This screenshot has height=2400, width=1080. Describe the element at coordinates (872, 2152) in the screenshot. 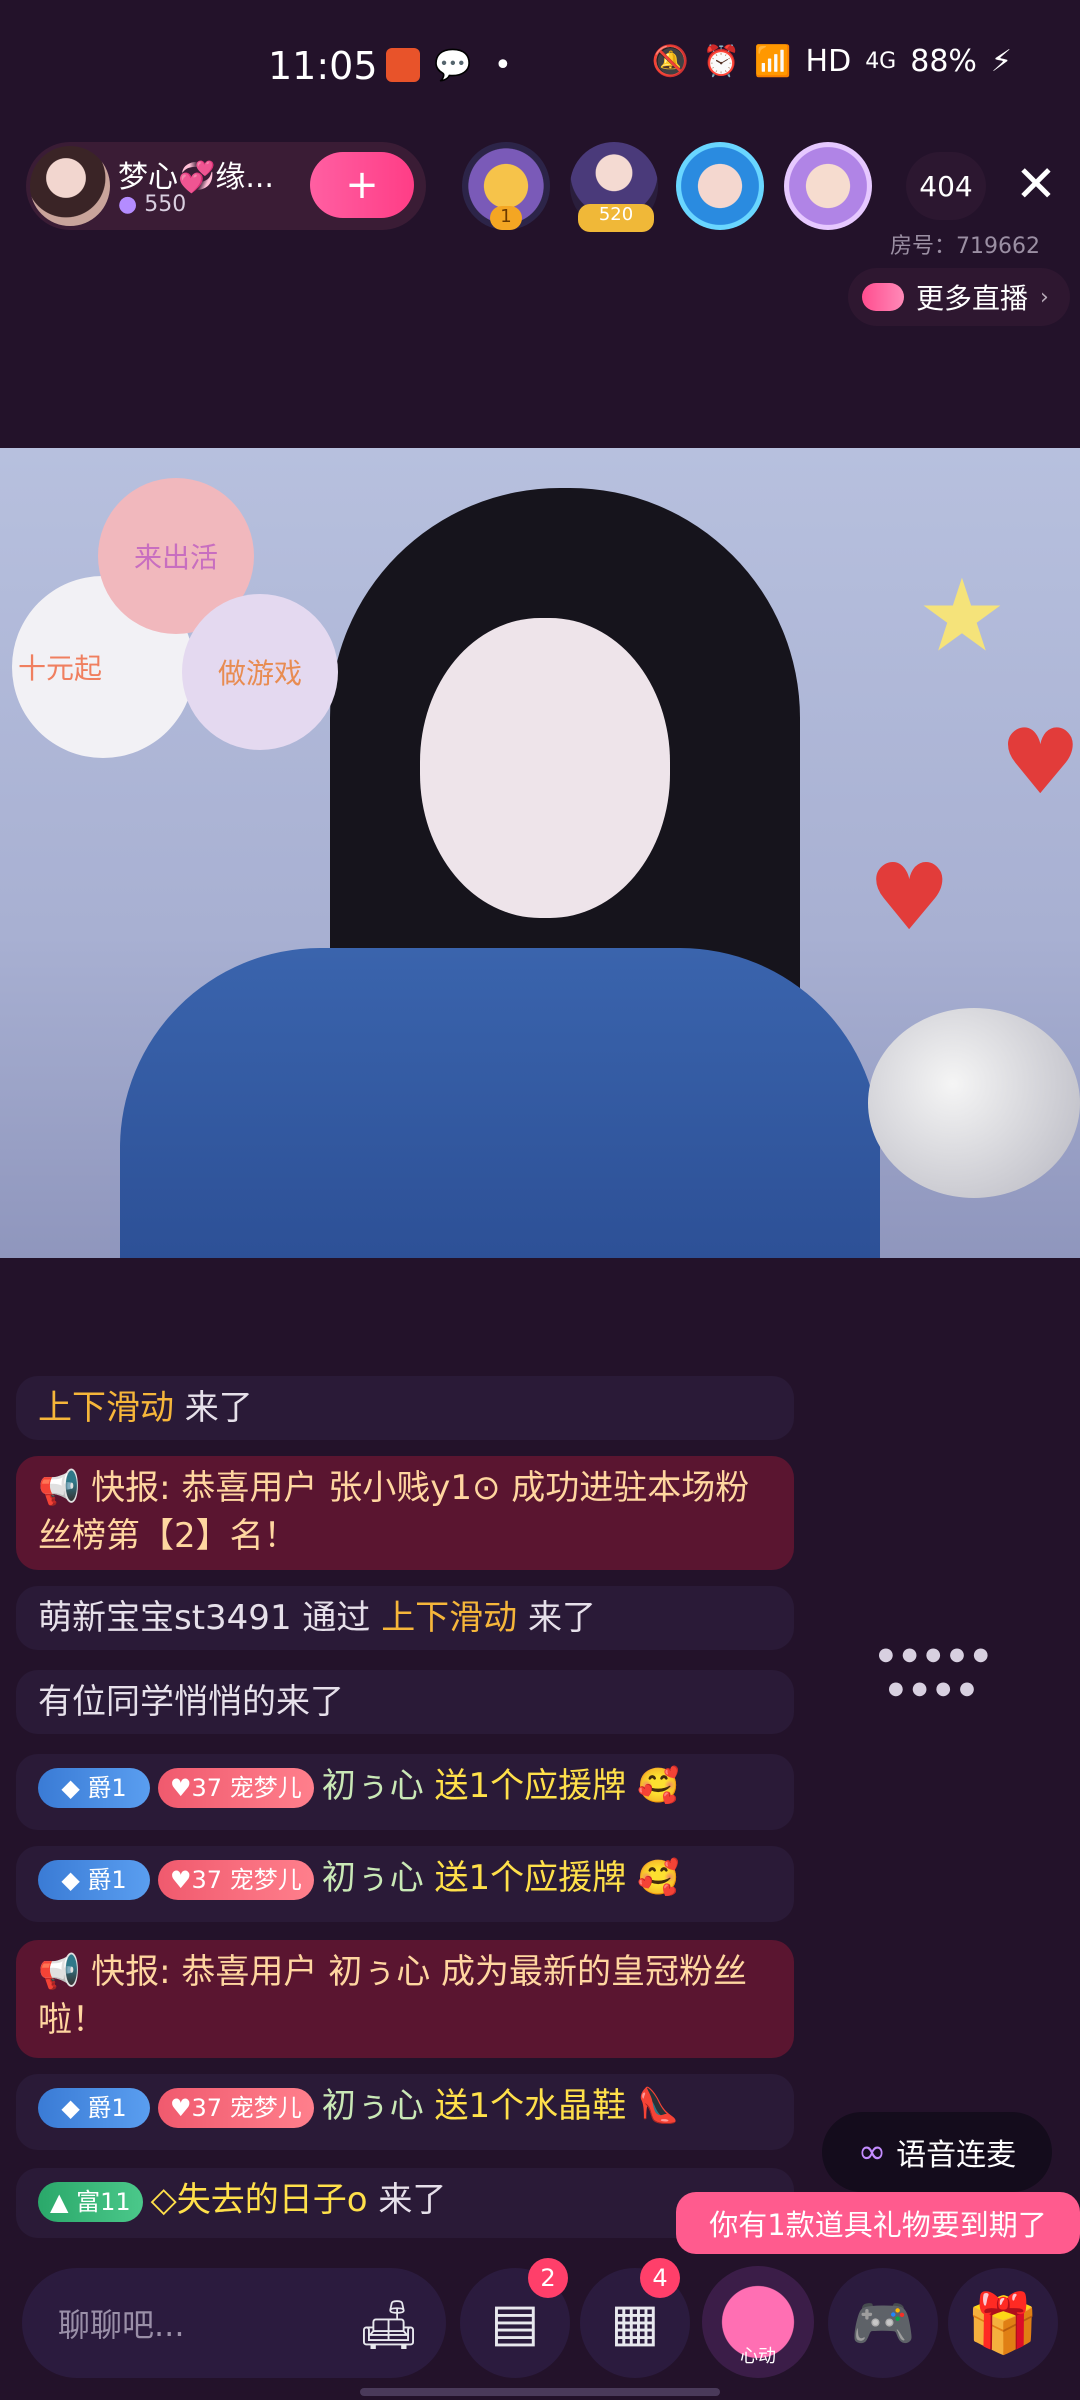

I see `link-icon: ∞` at that location.